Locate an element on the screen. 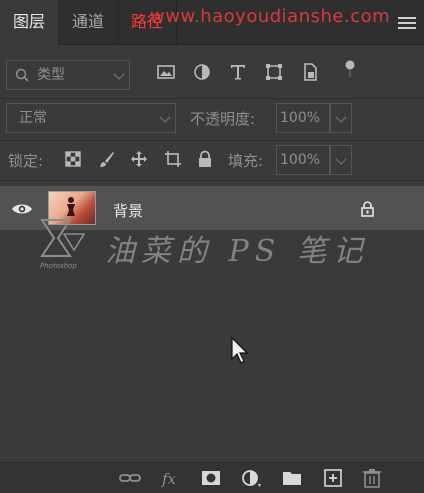 The width and height of the screenshot is (424, 493). panel-tab-bar: 图层 通道 路径 www.haoyoudianshe.com is located at coordinates (212, 22).